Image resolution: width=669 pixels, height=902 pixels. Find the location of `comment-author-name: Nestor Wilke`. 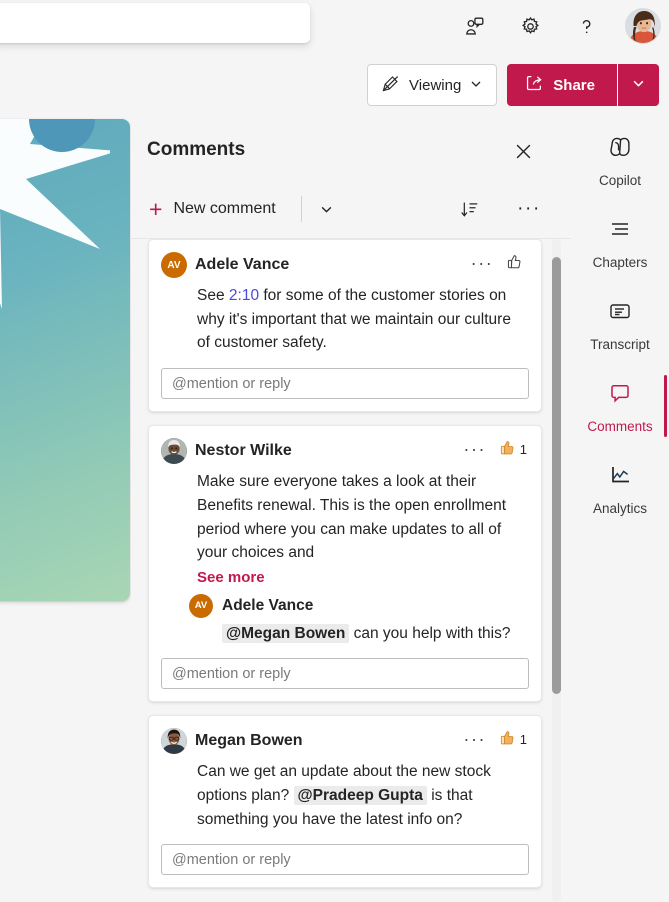

comment-author-name: Nestor Wilke is located at coordinates (243, 451).